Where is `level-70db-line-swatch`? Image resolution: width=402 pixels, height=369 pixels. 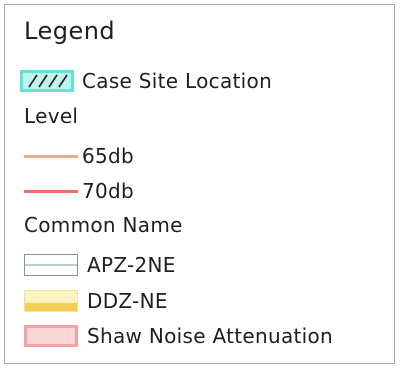 level-70db-line-swatch is located at coordinates (51, 191).